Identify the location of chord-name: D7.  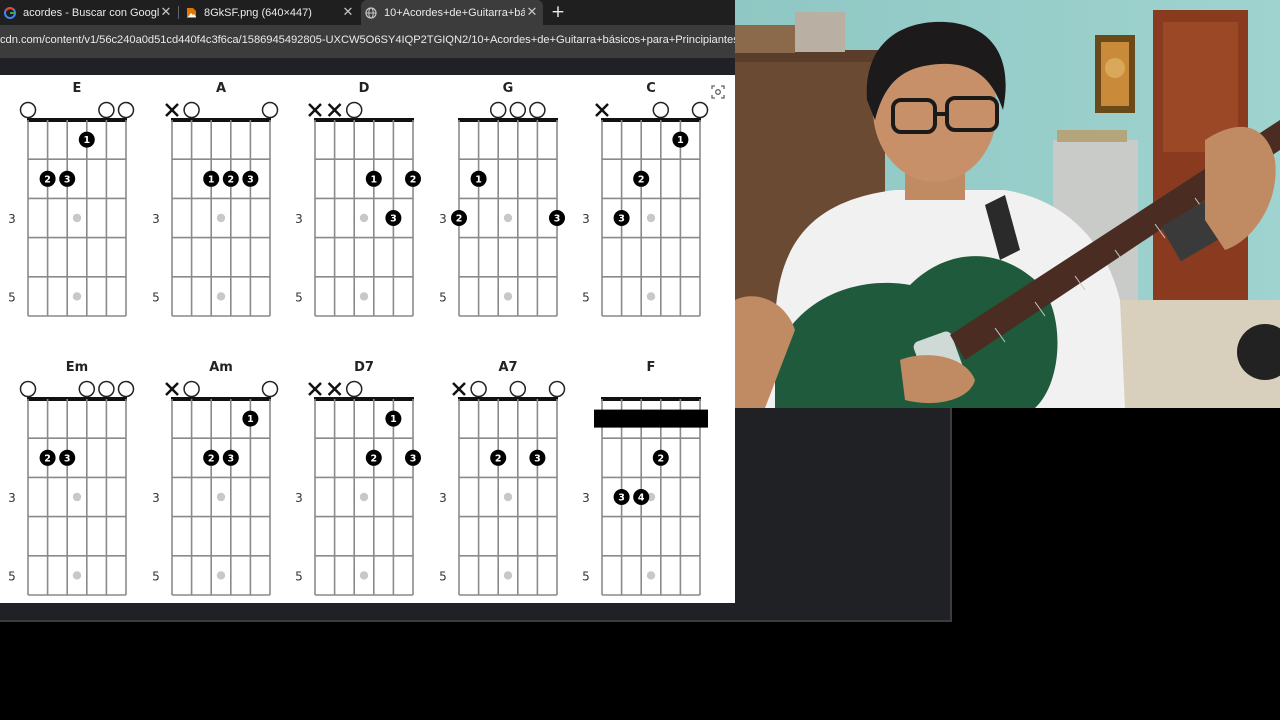
(364, 367).